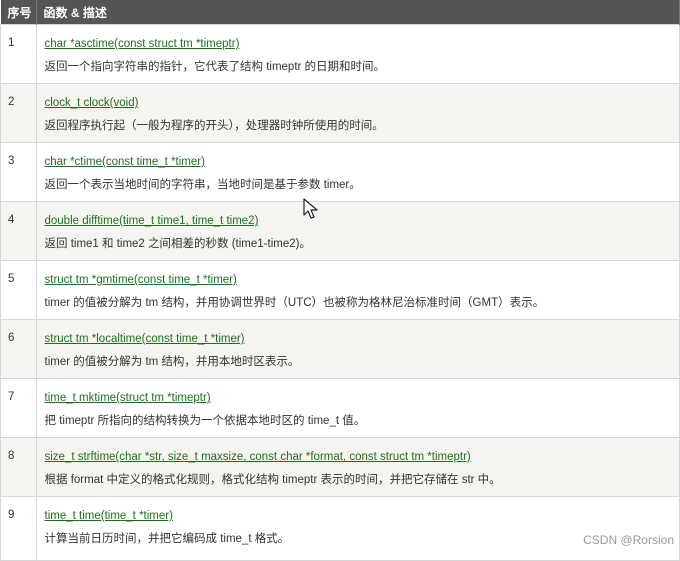 The height and width of the screenshot is (561, 680). Describe the element at coordinates (18, 172) in the screenshot. I see `row-number: 3` at that location.